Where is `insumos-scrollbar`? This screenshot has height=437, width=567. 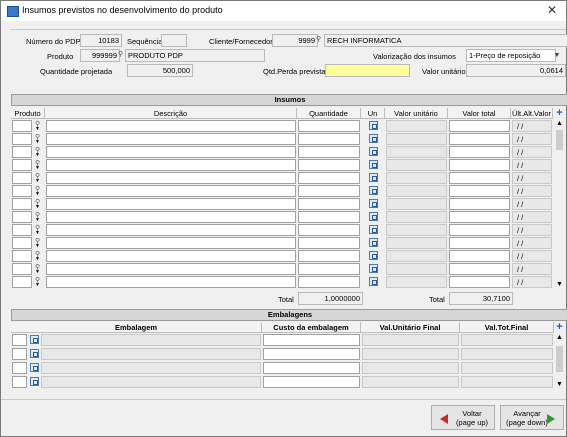 insumos-scrollbar is located at coordinates (559, 204).